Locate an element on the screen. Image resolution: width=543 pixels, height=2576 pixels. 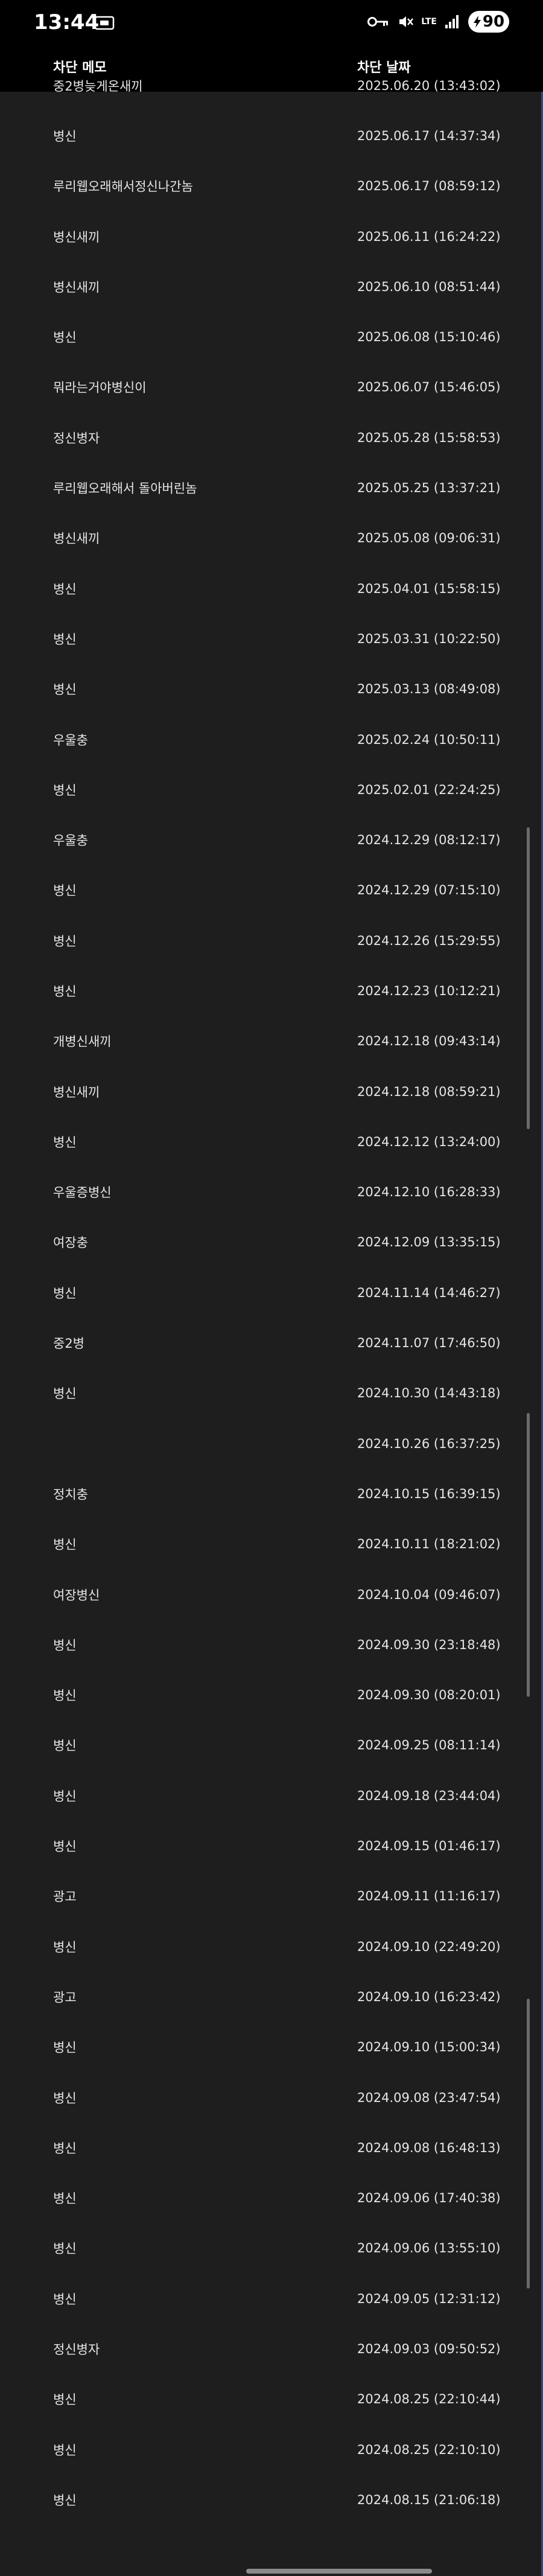
table-row: 우울충 2024.12.29 (08:12:17) is located at coordinates (271, 840).